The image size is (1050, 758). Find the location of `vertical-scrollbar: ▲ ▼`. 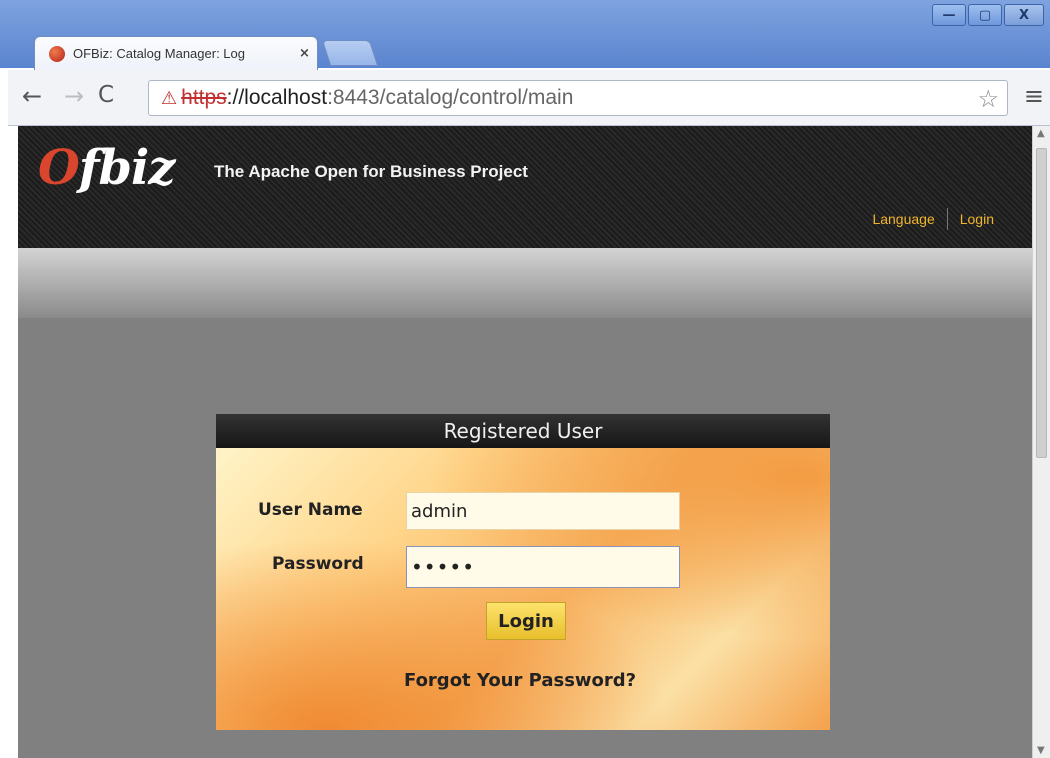

vertical-scrollbar: ▲ ▼ is located at coordinates (1041, 442).